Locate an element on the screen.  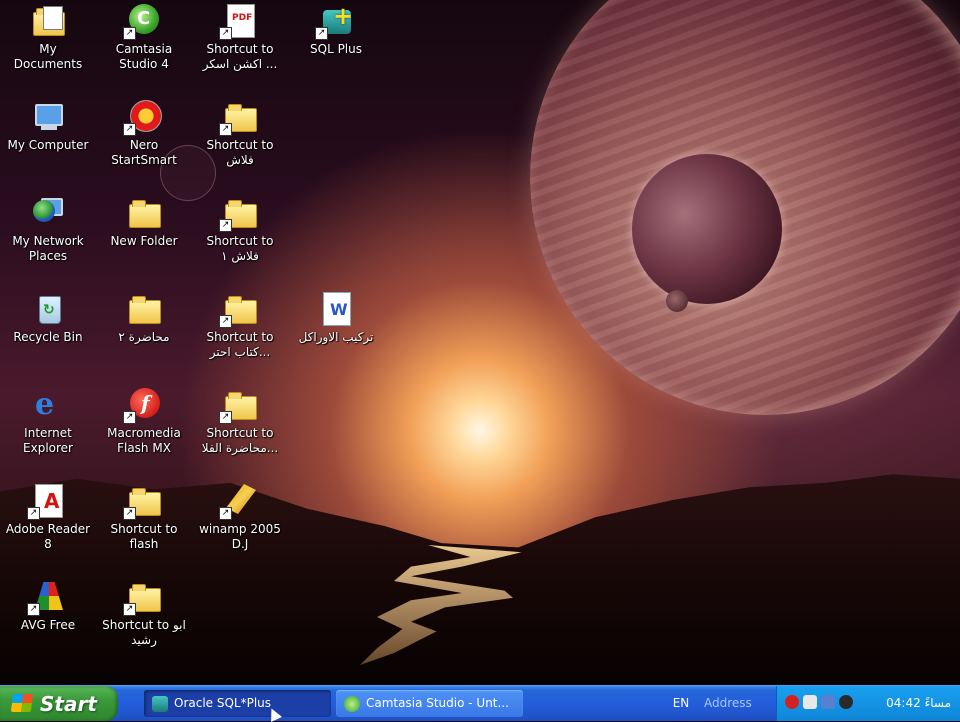
camtasia-icon: C ↗ is located at coordinates (142, 22).